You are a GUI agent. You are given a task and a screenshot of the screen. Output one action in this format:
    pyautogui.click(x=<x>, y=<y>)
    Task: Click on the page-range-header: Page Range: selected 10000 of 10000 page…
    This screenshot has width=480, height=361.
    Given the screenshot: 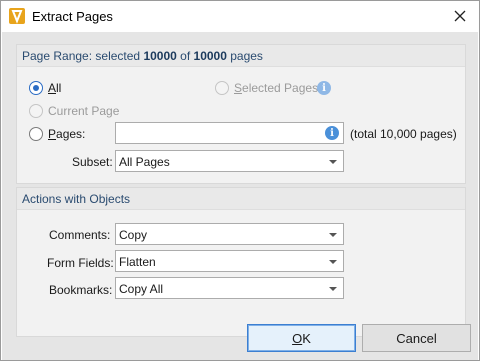 What is the action you would take?
    pyautogui.click(x=241, y=56)
    